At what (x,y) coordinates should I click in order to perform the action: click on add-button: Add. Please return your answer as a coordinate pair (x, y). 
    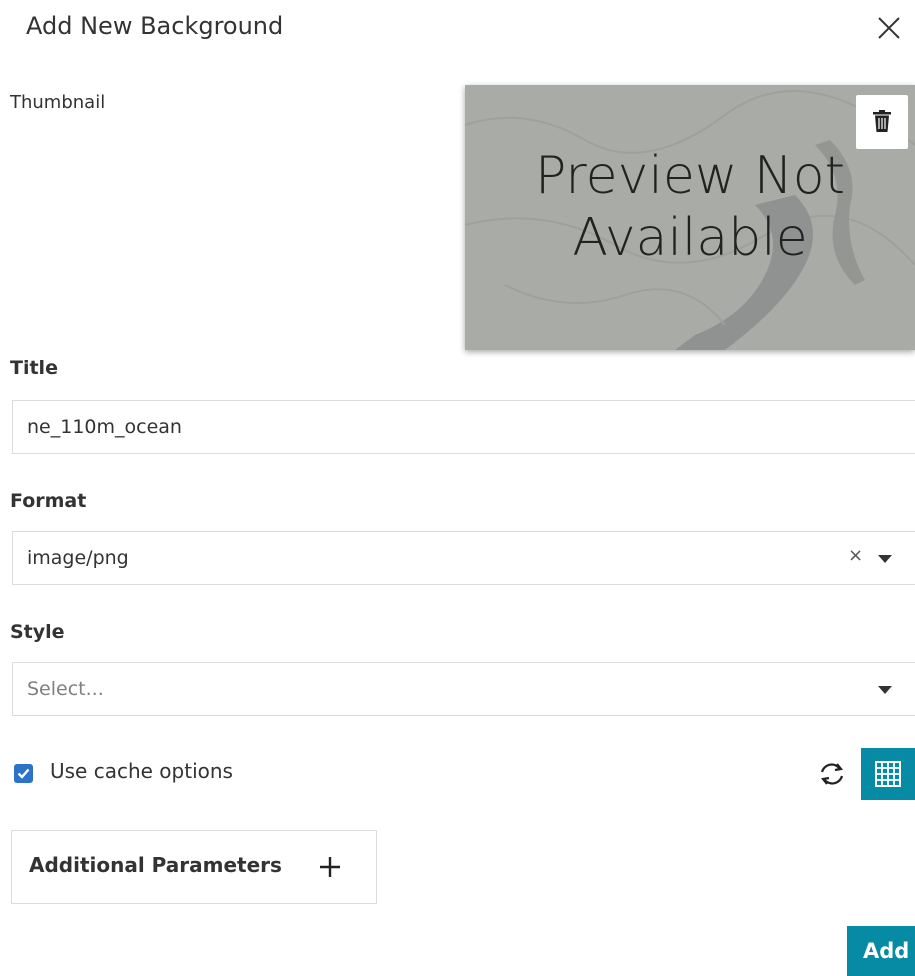
    Looking at the image, I should click on (881, 951).